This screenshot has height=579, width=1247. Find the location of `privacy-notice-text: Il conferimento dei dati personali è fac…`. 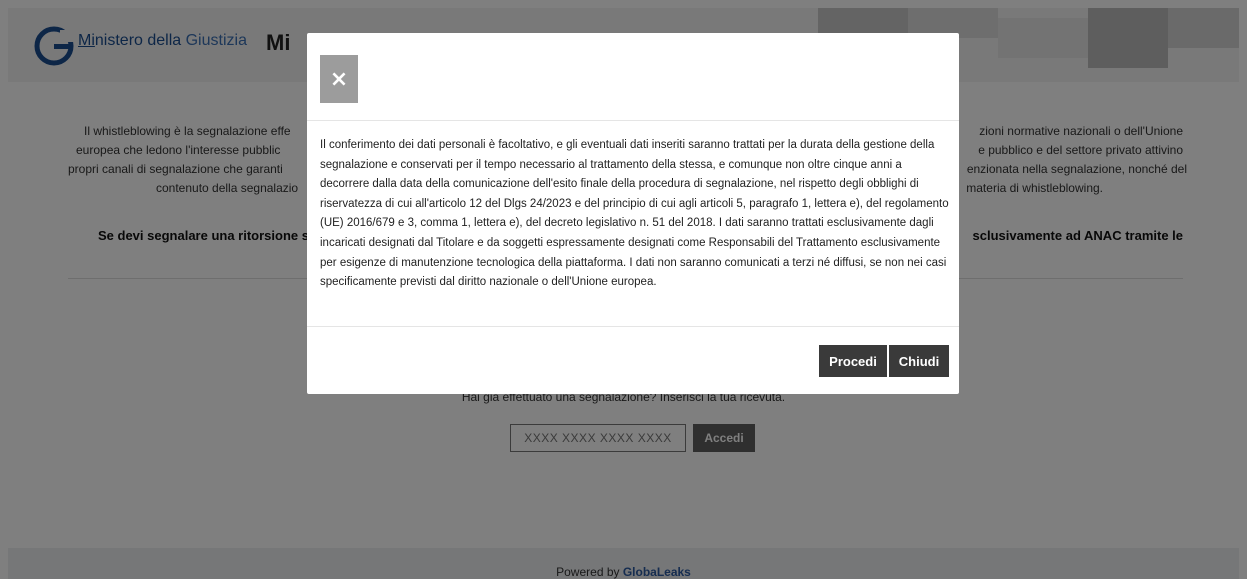

privacy-notice-text: Il conferimento dei dati personali è fac… is located at coordinates (634, 214).